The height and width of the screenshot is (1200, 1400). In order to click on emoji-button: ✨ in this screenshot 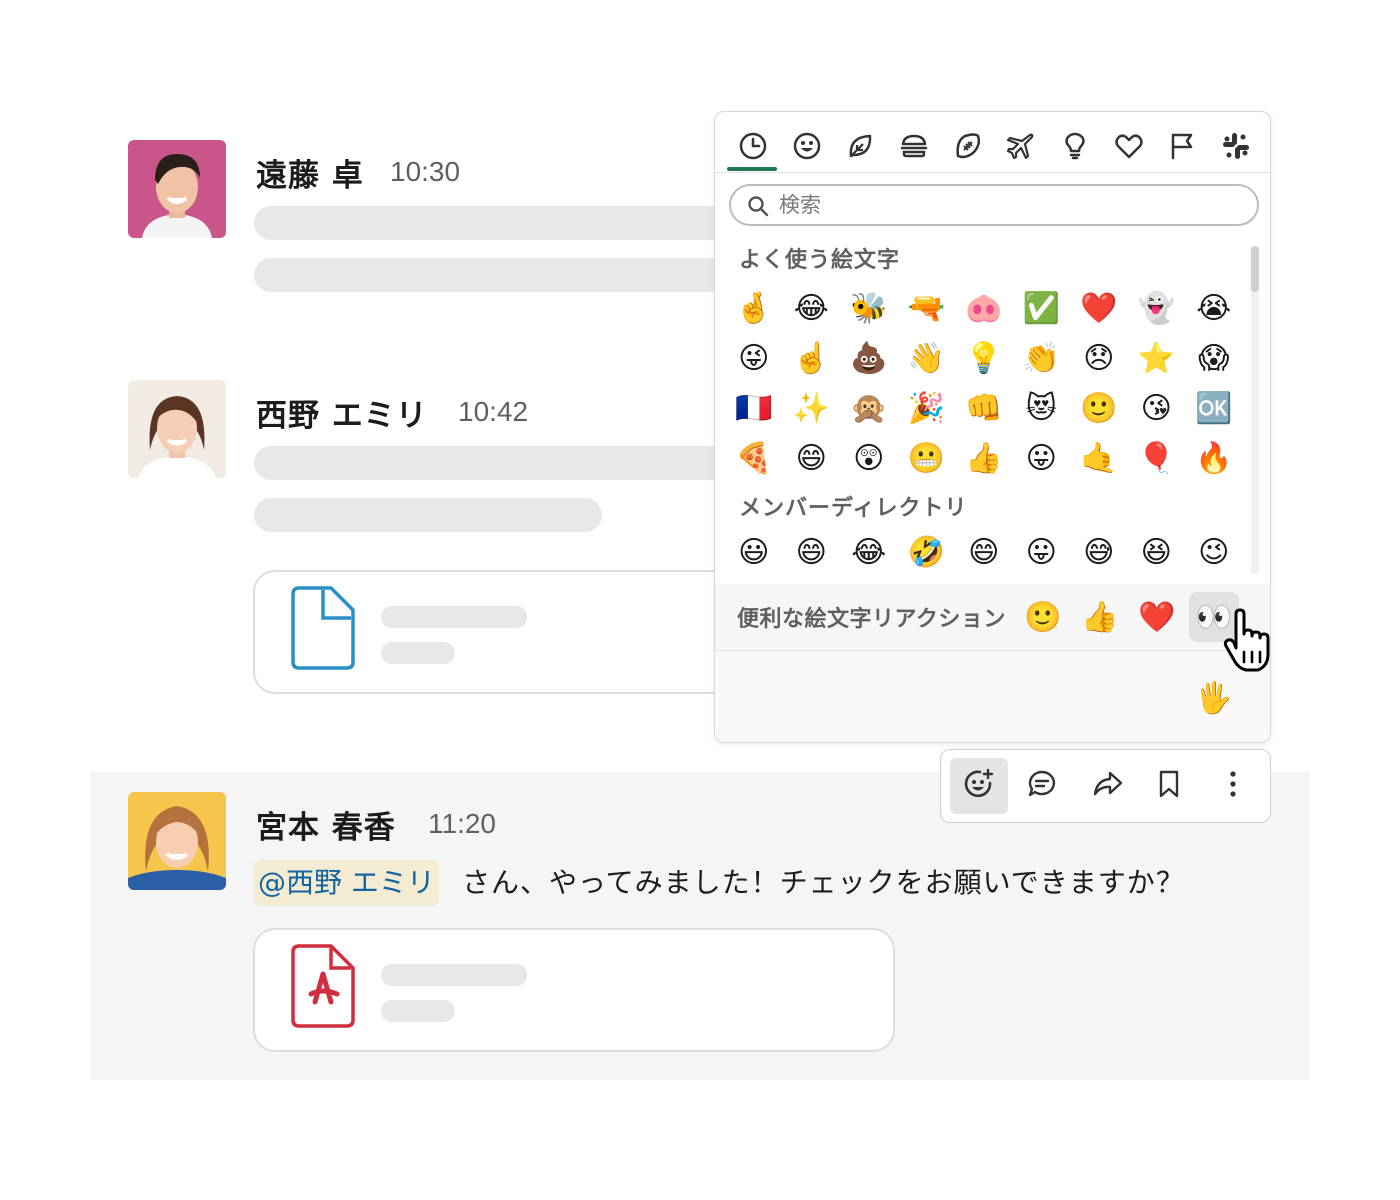, I will do `click(812, 409)`.